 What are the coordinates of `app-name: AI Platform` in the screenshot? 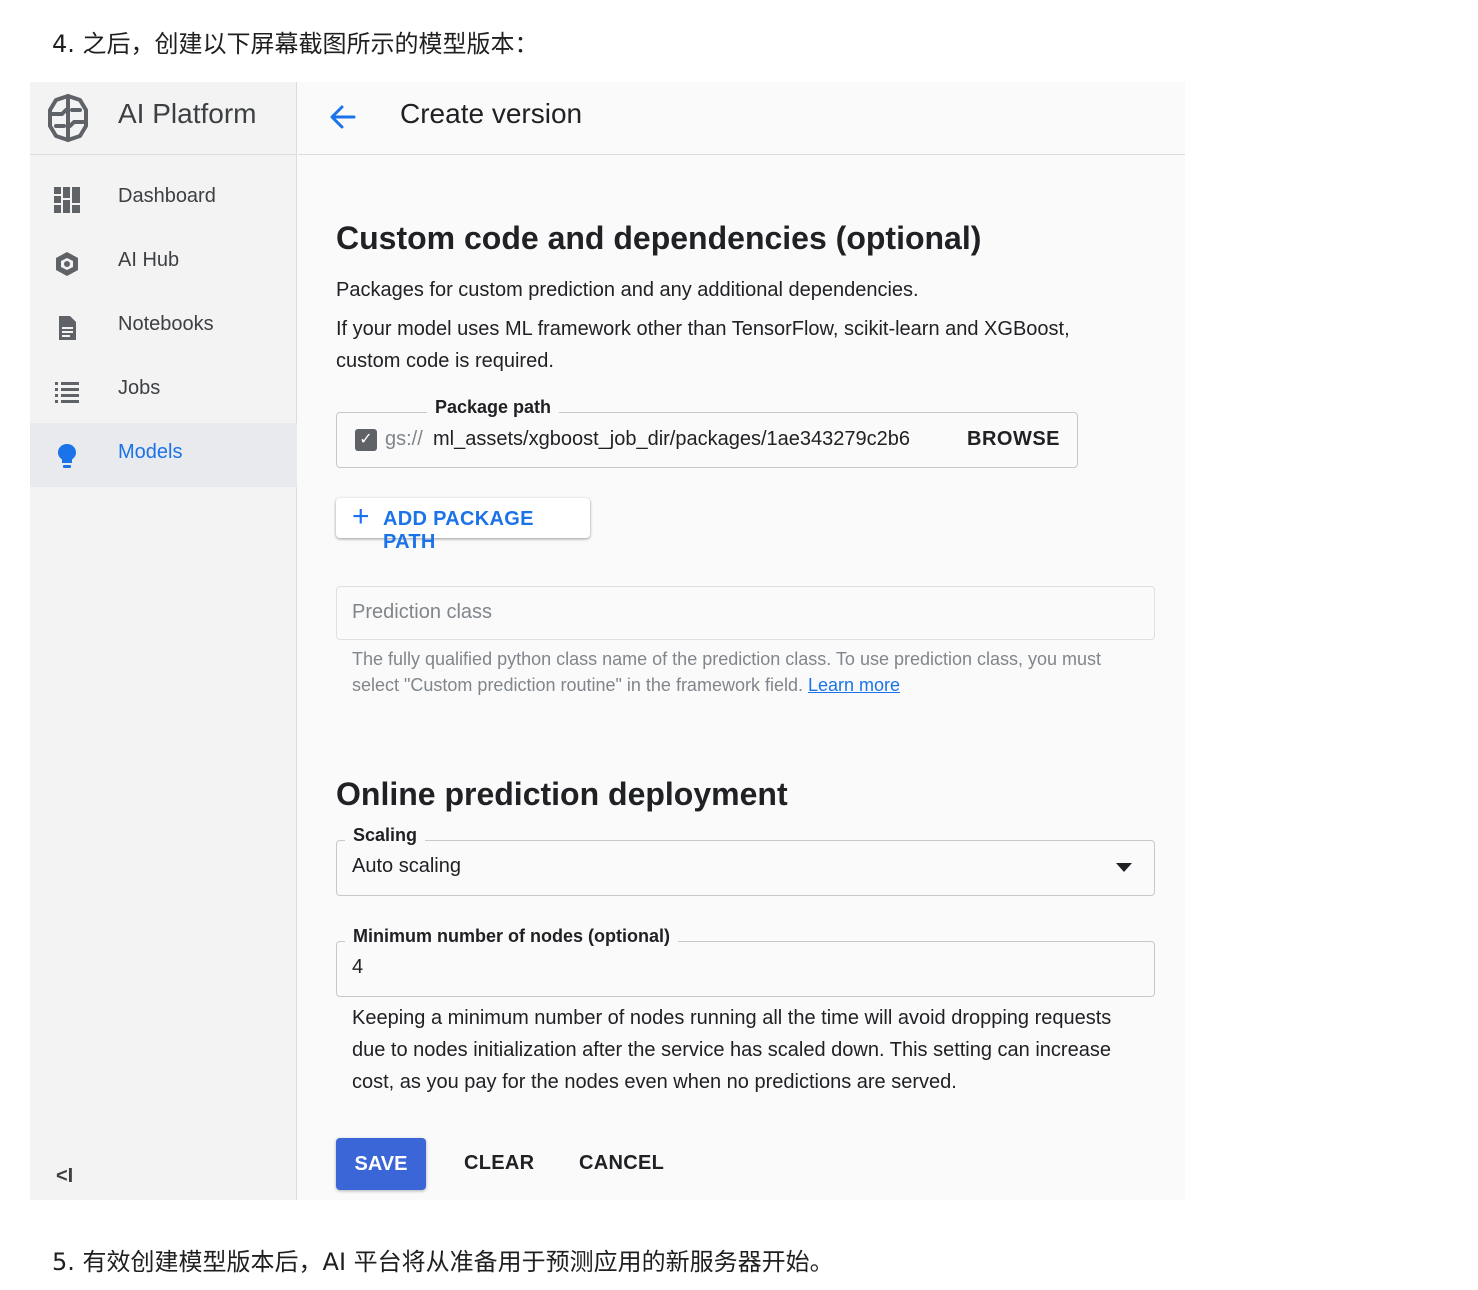 It's located at (187, 113).